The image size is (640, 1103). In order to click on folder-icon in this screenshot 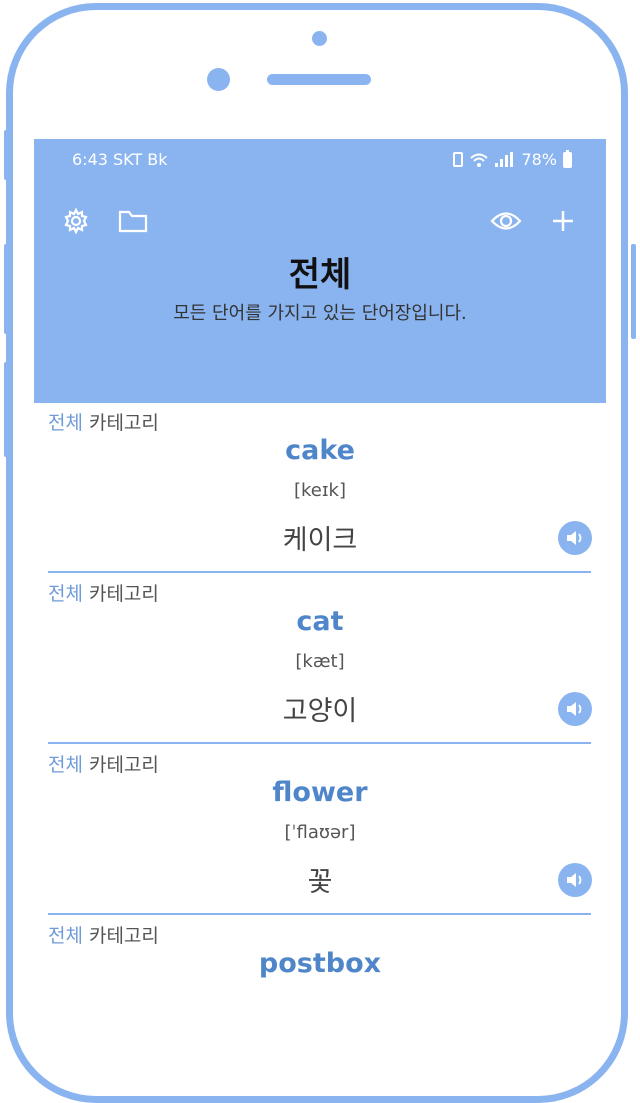, I will do `click(133, 221)`.